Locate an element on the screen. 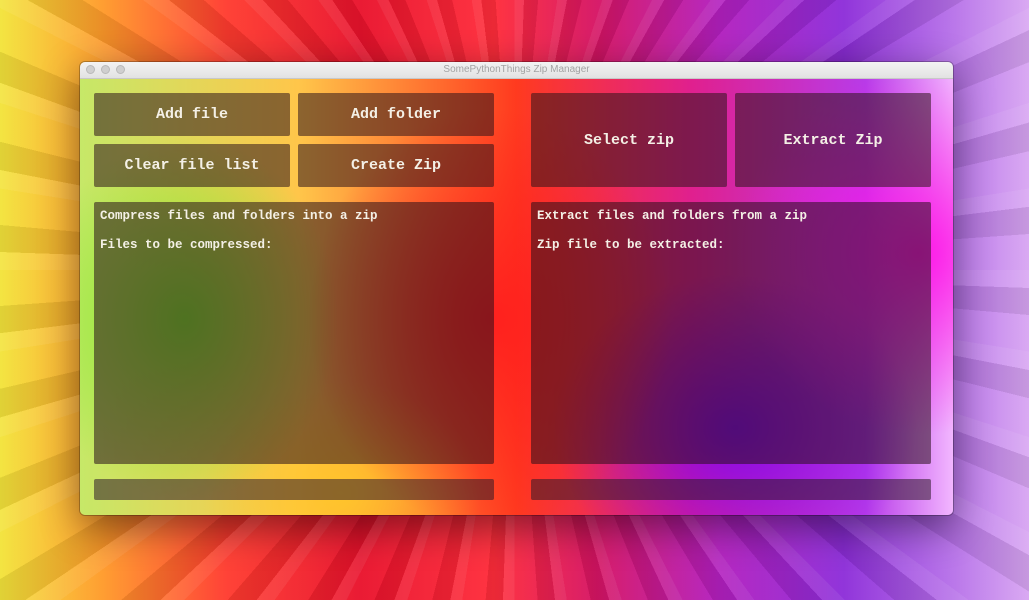 This screenshot has height=600, width=1029. clear-file-list-button: Clear file list is located at coordinates (192, 165).